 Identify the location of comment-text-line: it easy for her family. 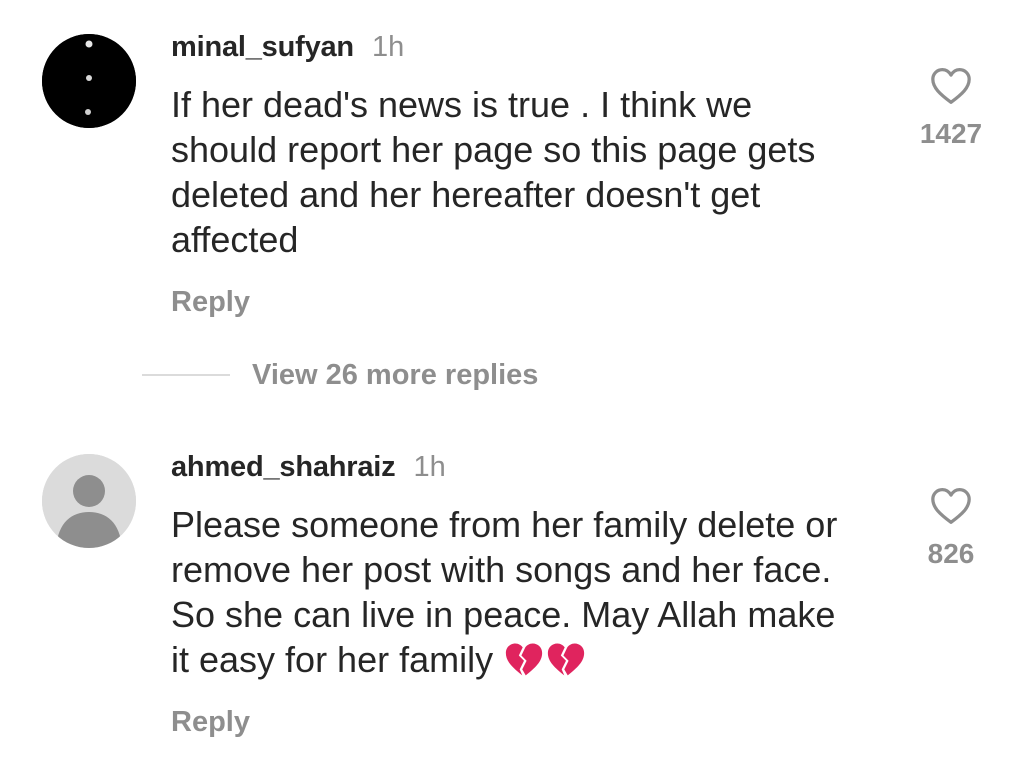
(337, 659).